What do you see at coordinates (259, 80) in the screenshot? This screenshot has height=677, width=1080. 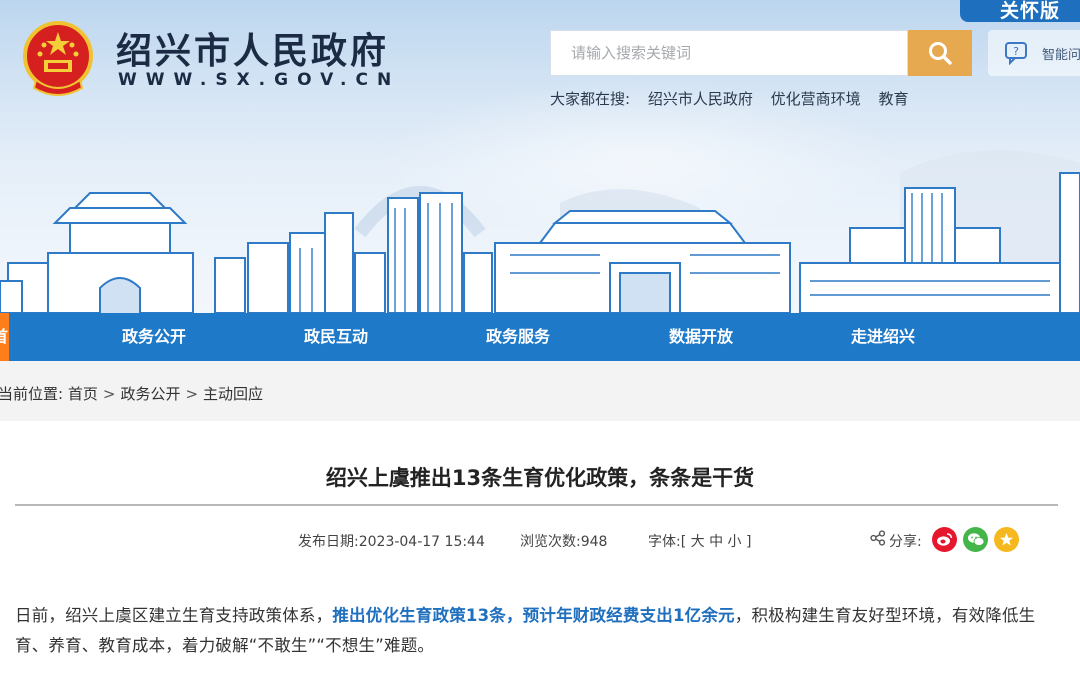 I see `site-url: WWW.SX.GOV.CN` at bounding box center [259, 80].